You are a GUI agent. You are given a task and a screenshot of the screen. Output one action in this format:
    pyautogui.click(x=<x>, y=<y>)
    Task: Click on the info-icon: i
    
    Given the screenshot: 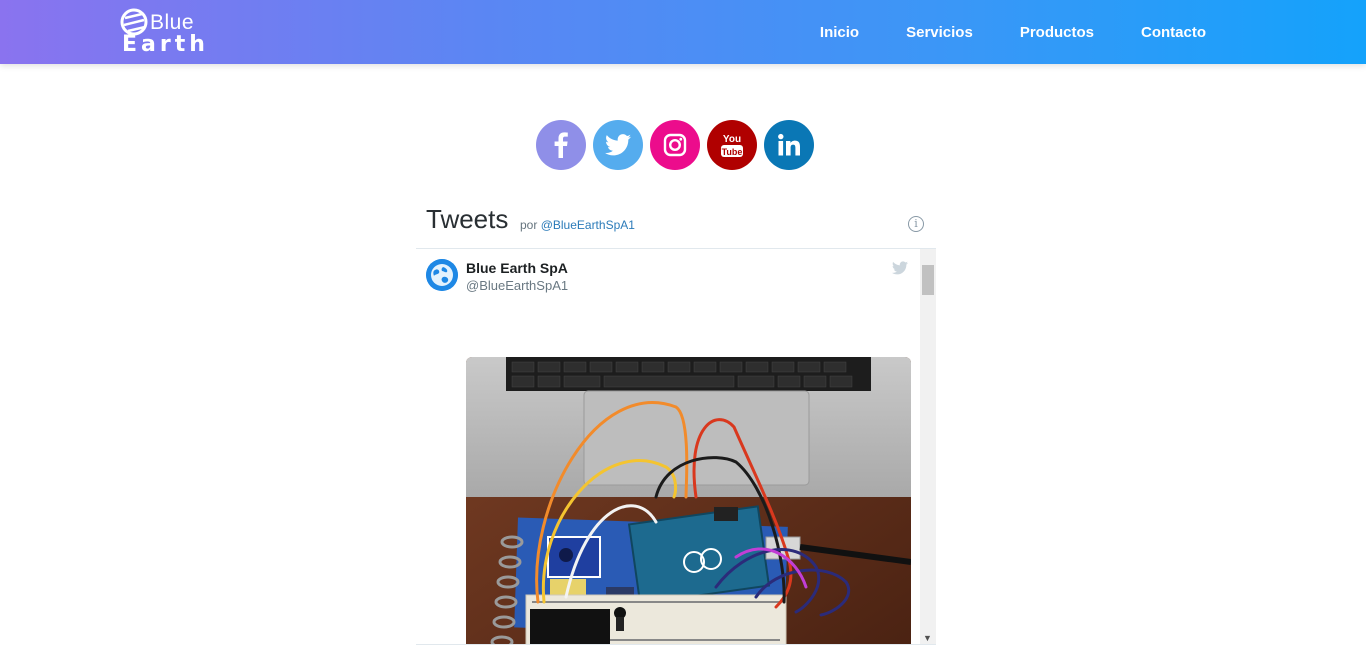 What is the action you would take?
    pyautogui.click(x=916, y=224)
    